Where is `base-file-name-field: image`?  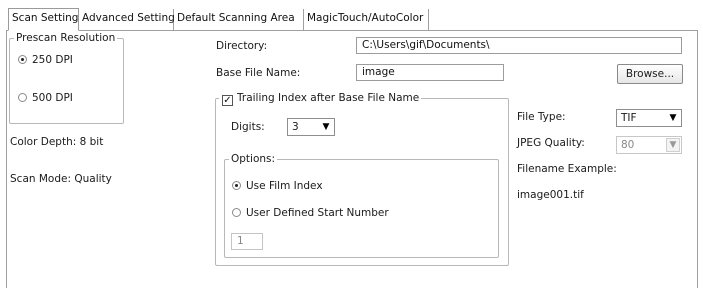
base-file-name-field: image is located at coordinates (430, 72).